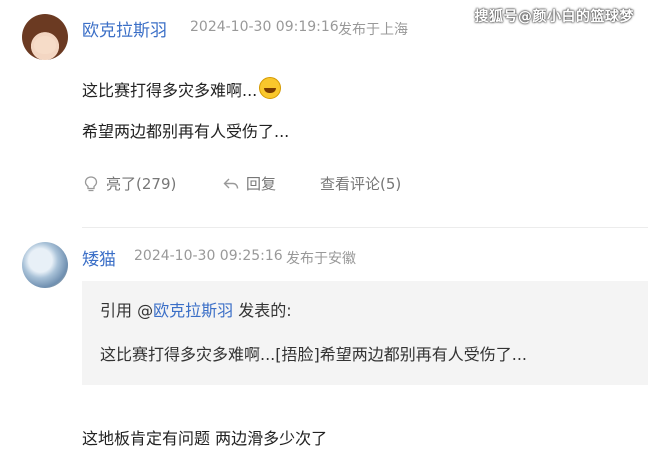 This screenshot has width=648, height=465. I want to click on comment-timestamp: 2024-10-30 09:25:16, so click(208, 256).